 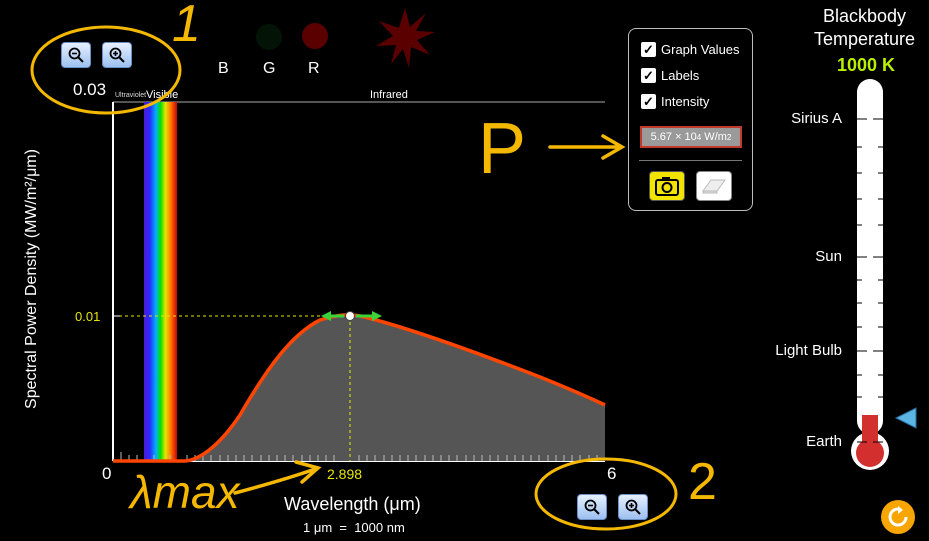 I want to click on annotation-arrow-lambda, so click(x=277, y=477).